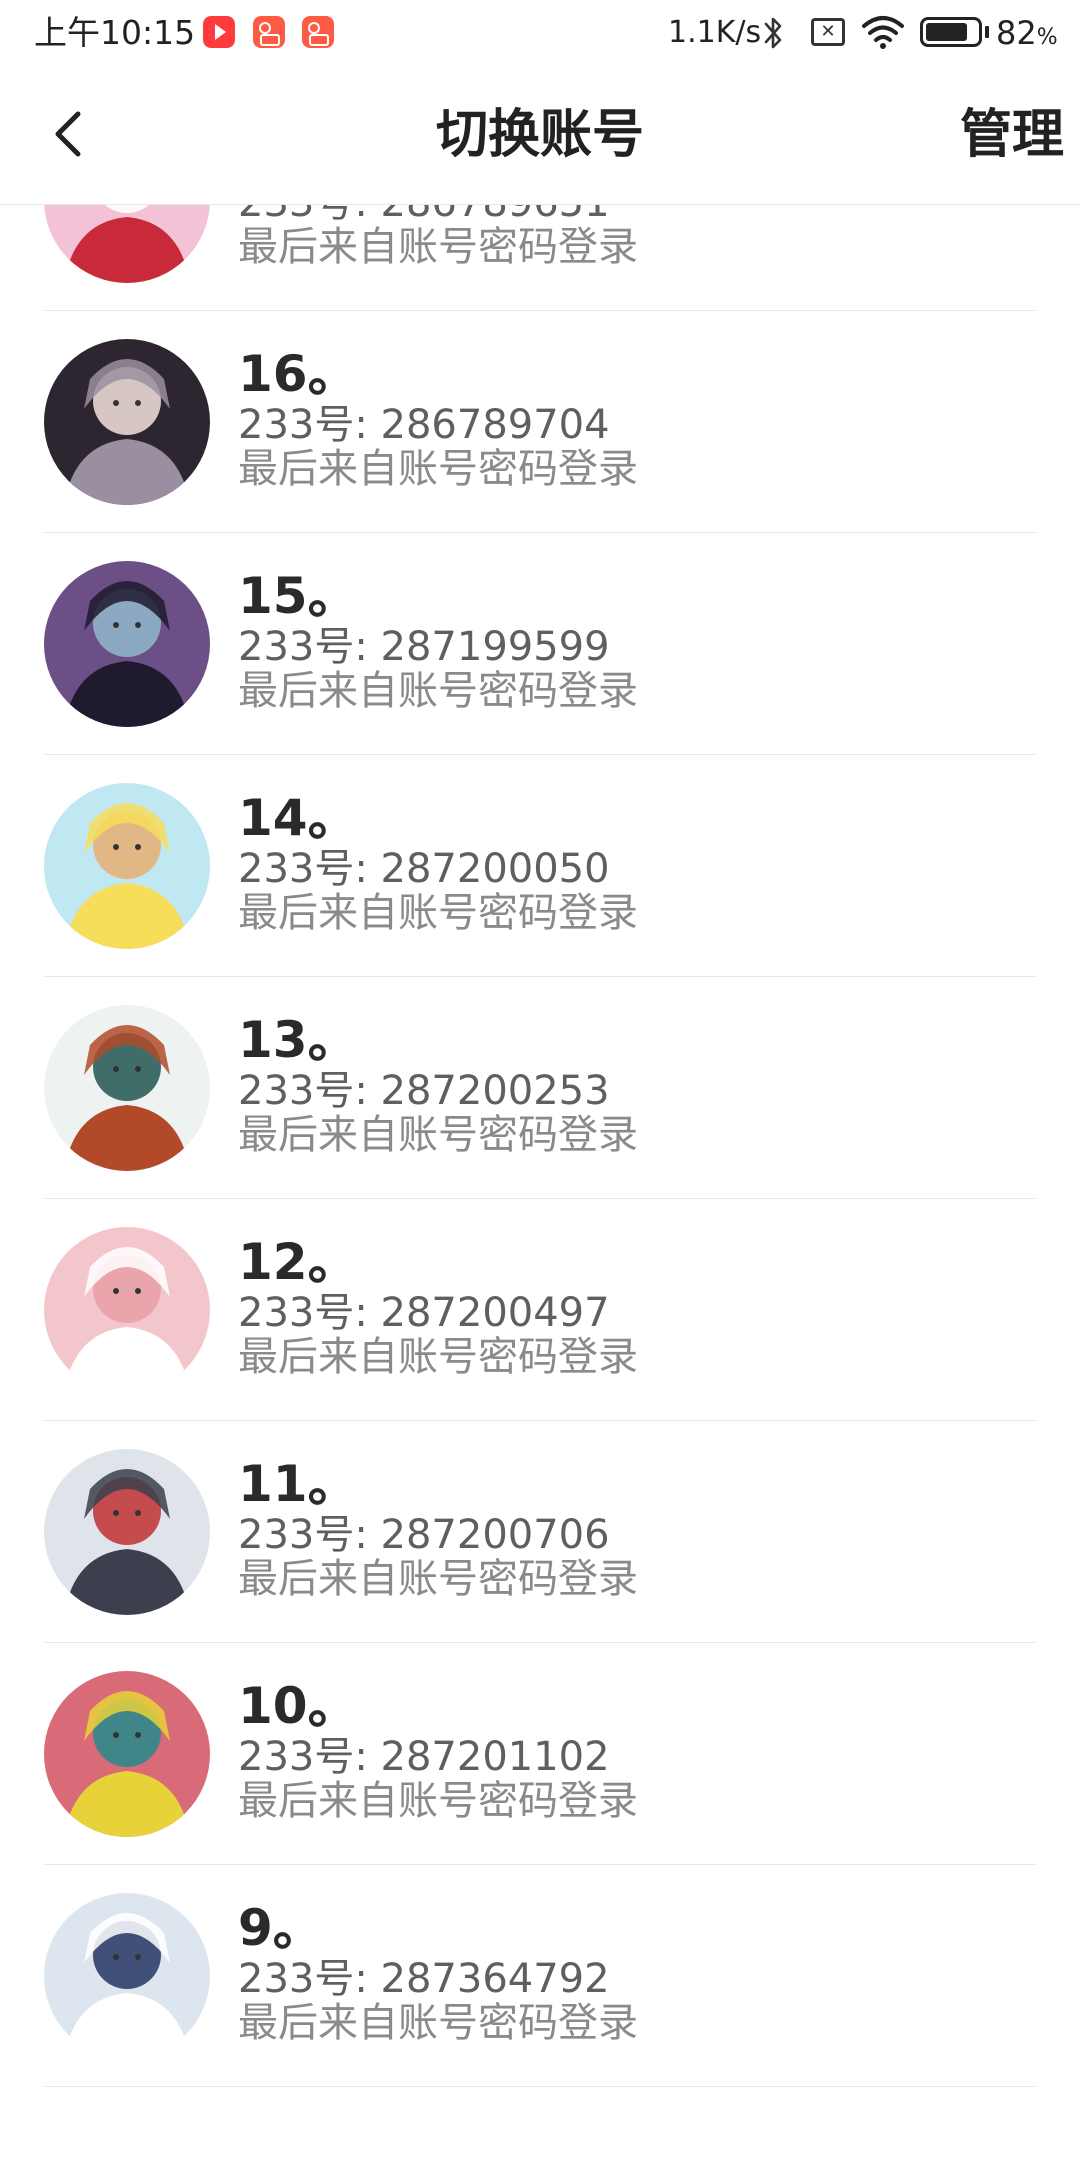 Image resolution: width=1080 pixels, height=2160 pixels. What do you see at coordinates (298, 374) in the screenshot?
I see `account-name: 16。` at bounding box center [298, 374].